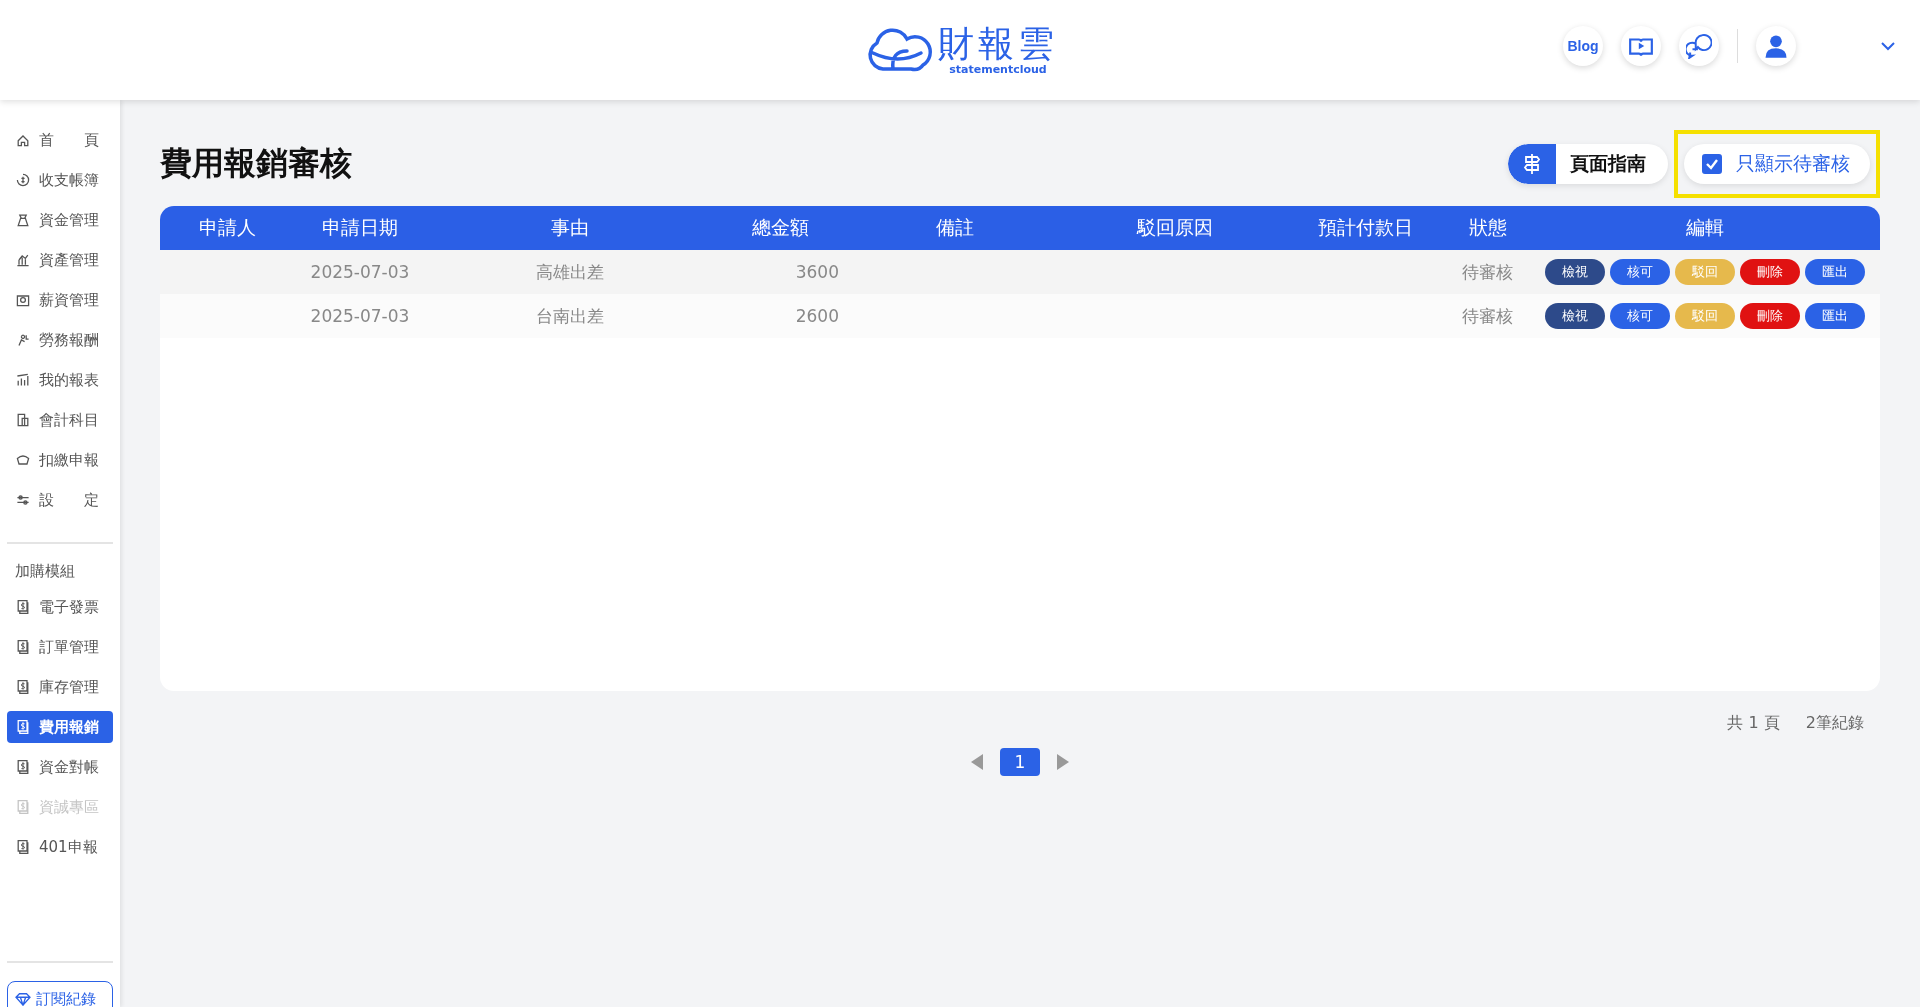 Image resolution: width=1920 pixels, height=1007 pixels. I want to click on sidebar-item: 資金管理, so click(60, 220).